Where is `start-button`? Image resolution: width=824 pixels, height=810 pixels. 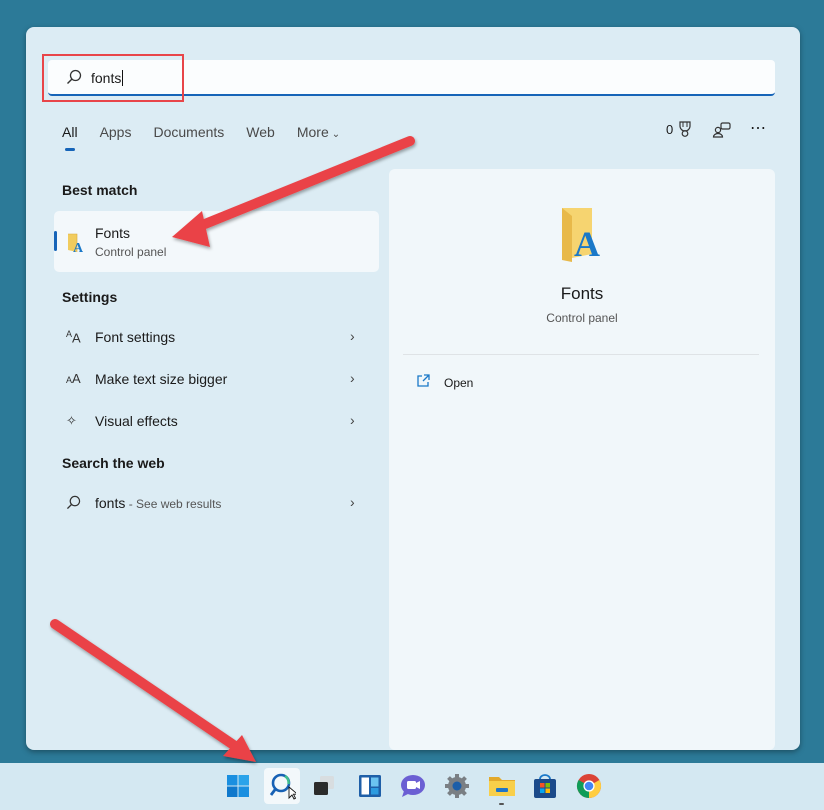 start-button is located at coordinates (238, 786).